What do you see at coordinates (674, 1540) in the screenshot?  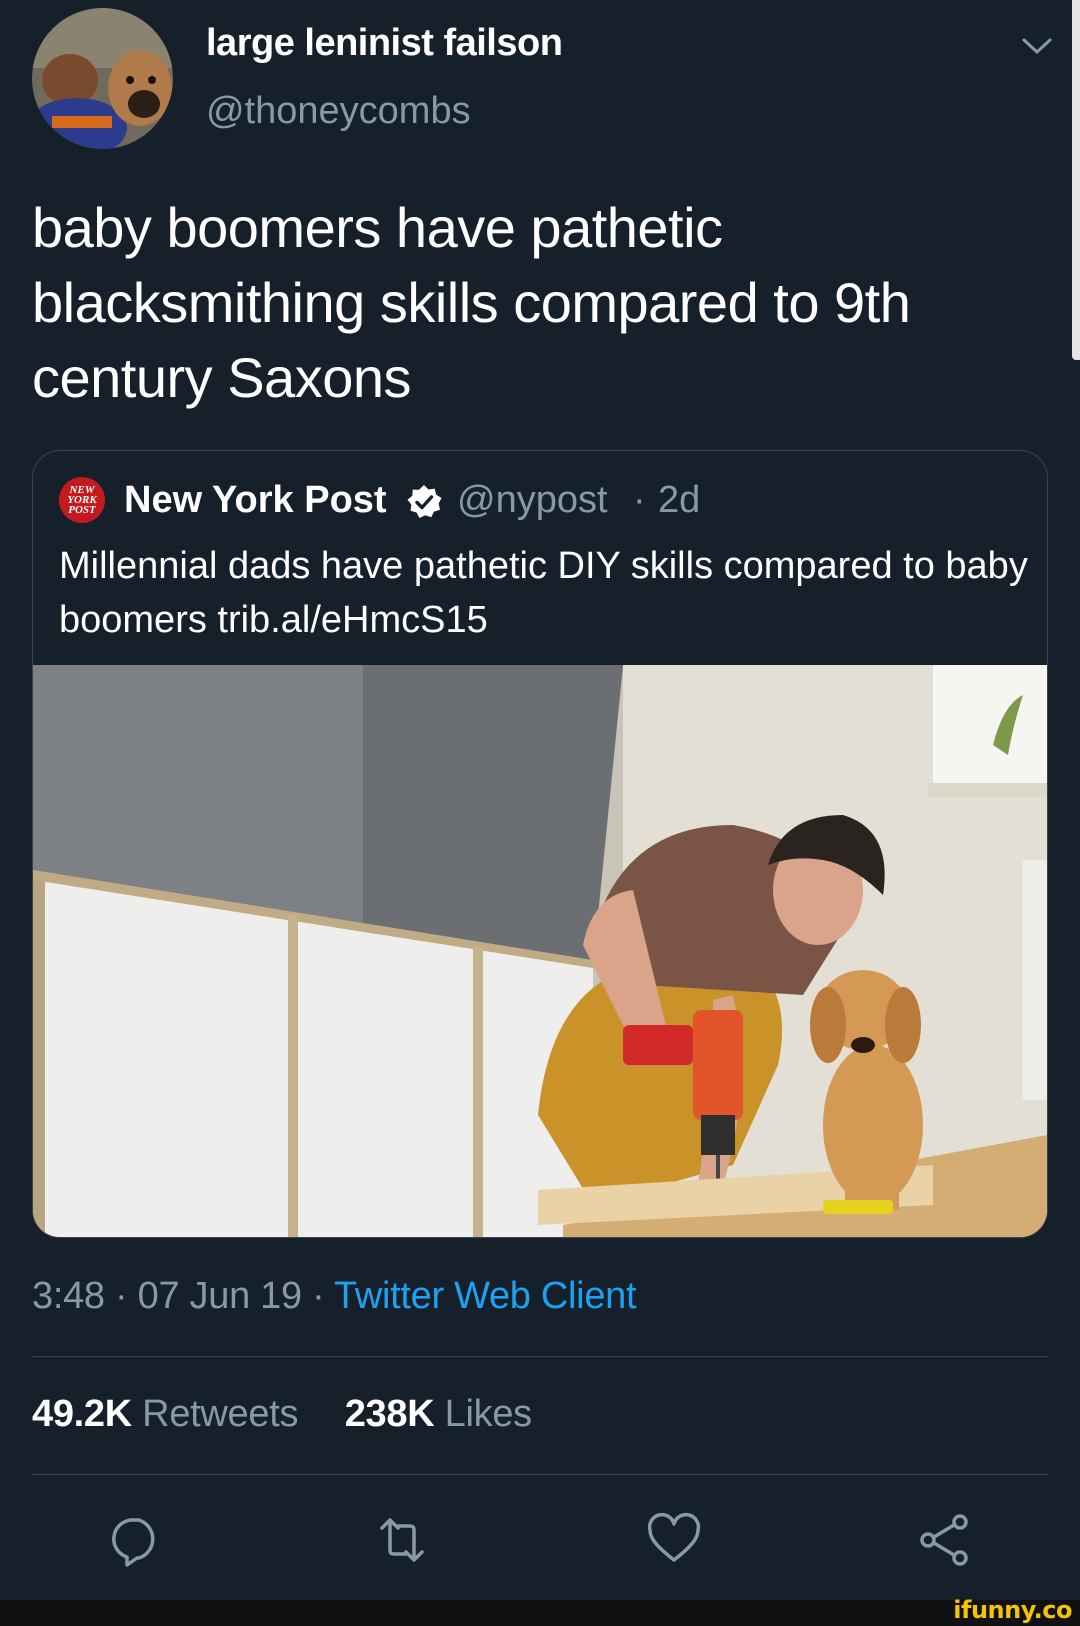 I see `heart-icon` at bounding box center [674, 1540].